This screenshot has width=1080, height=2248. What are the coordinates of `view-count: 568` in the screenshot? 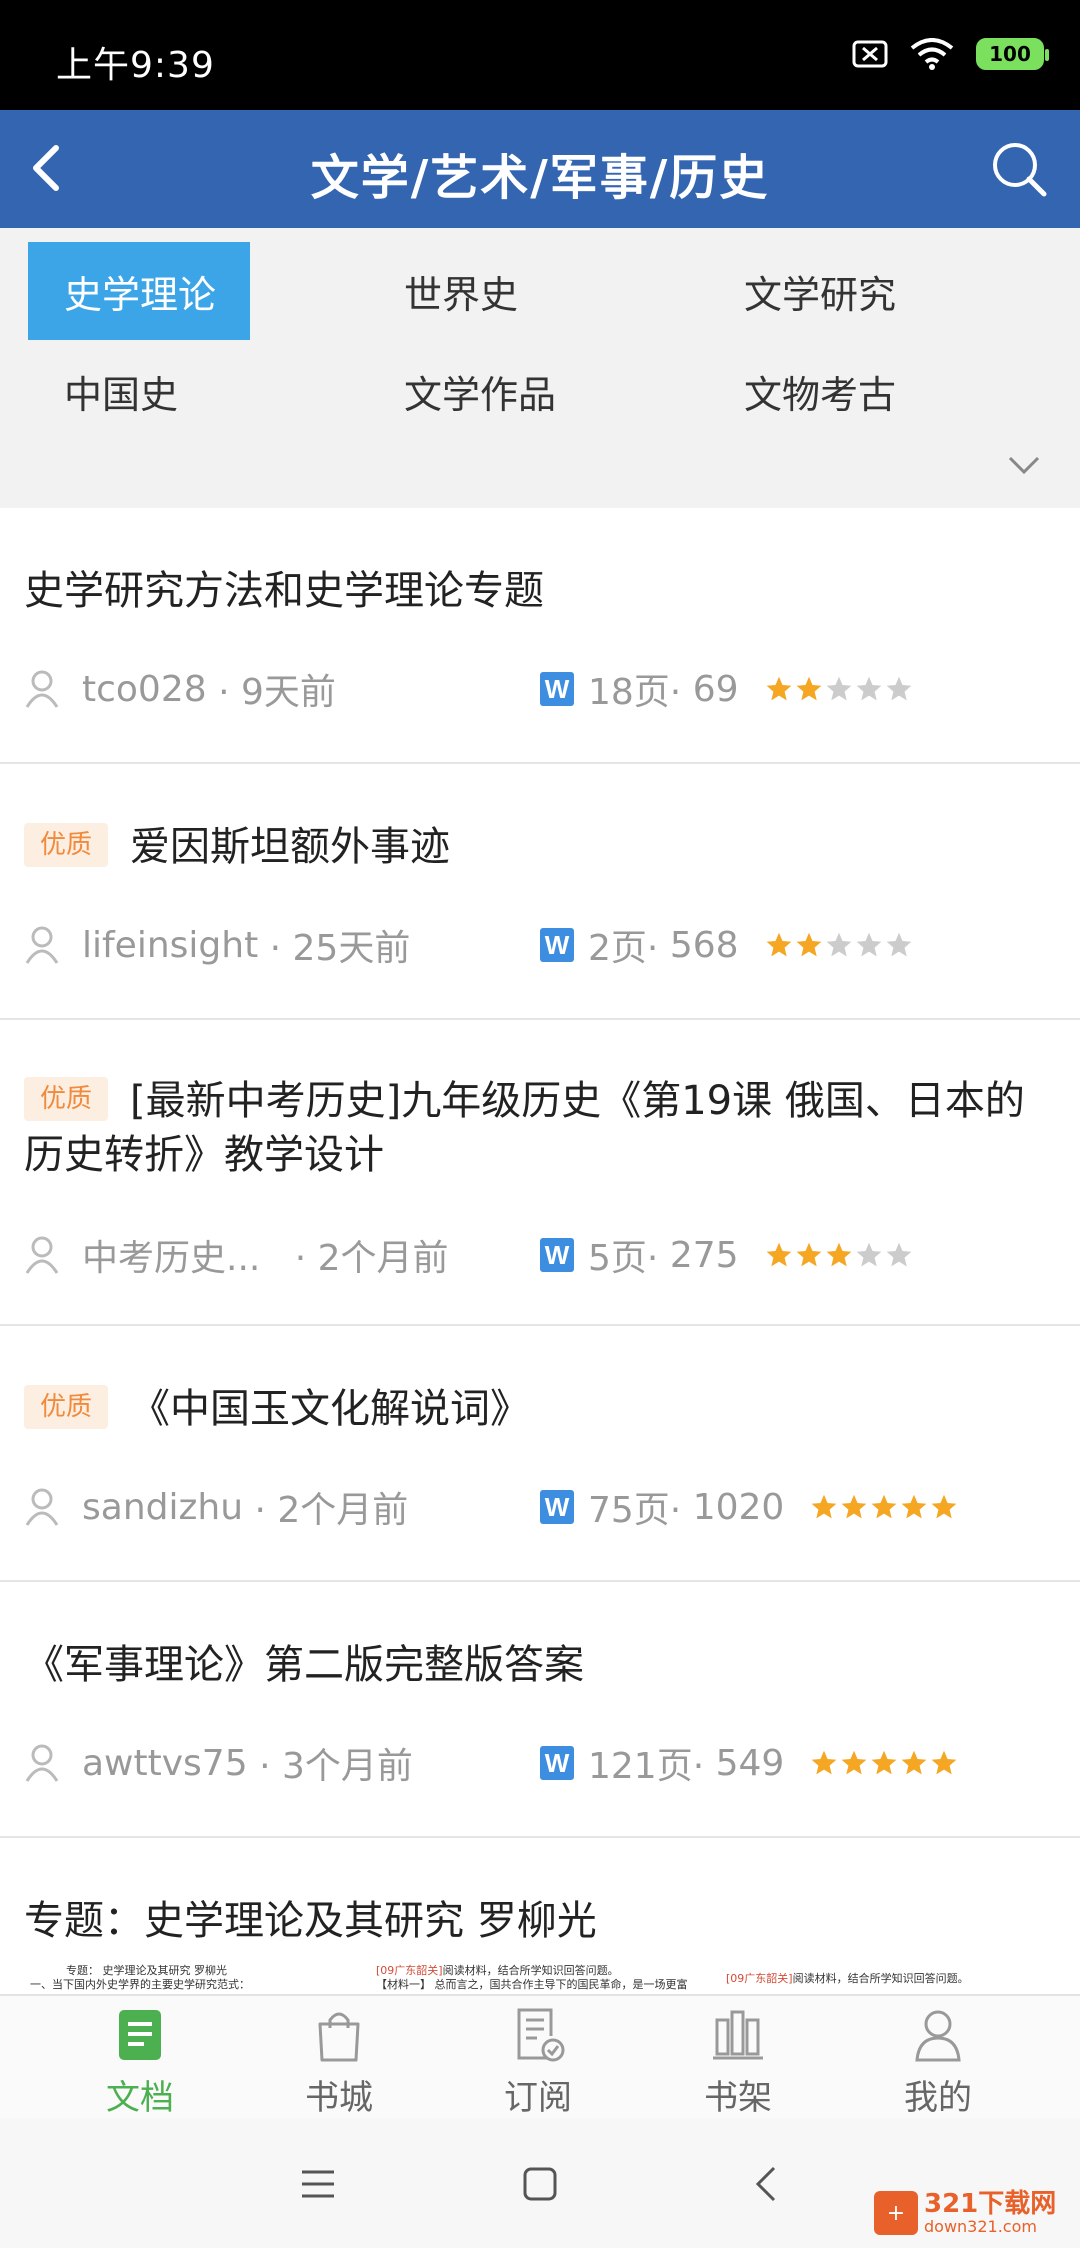 It's located at (704, 945).